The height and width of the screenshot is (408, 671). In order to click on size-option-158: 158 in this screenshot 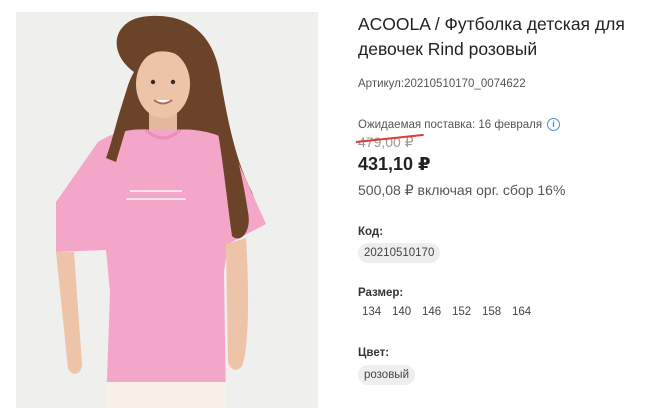, I will do `click(497, 312)`.